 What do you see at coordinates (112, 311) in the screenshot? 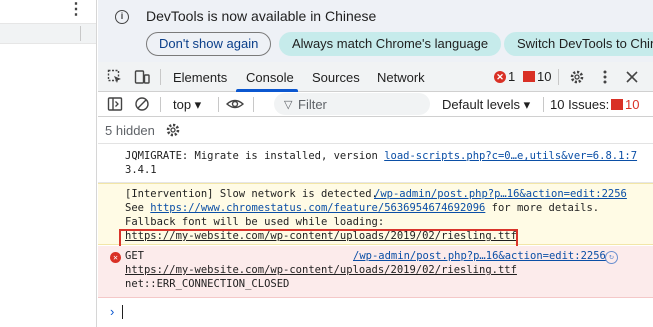
I see `prompt-chevron-icon: ›` at bounding box center [112, 311].